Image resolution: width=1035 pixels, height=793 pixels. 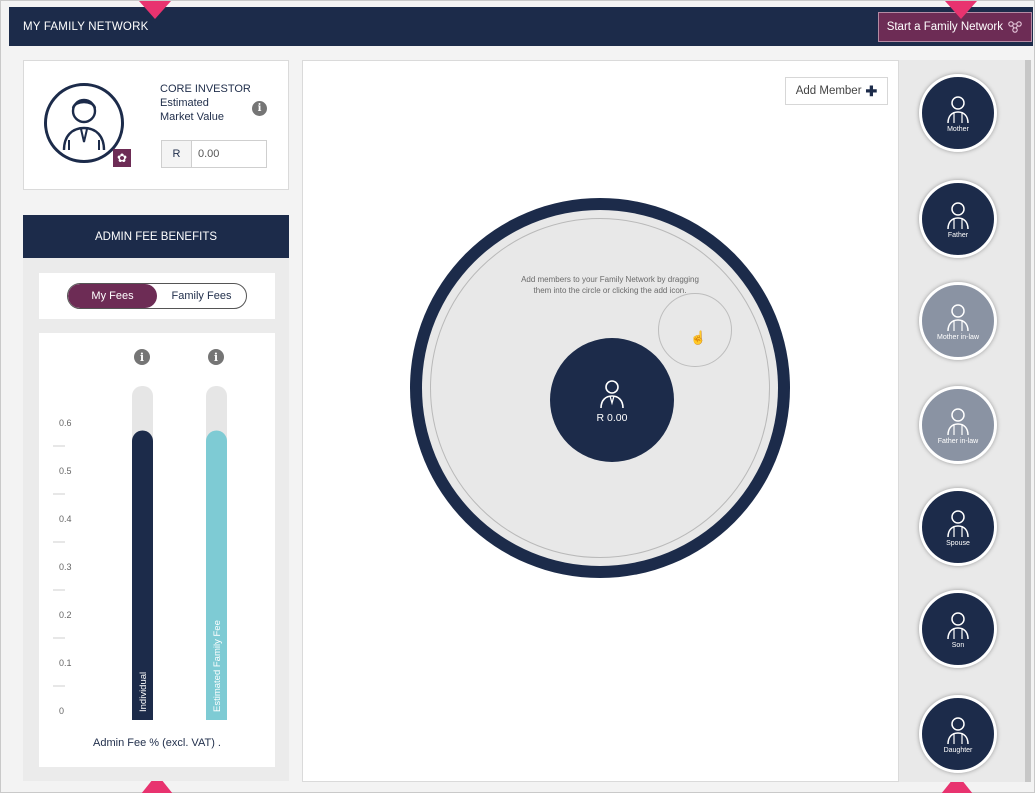 I want to click on member-label: Mother, so click(x=958, y=129).